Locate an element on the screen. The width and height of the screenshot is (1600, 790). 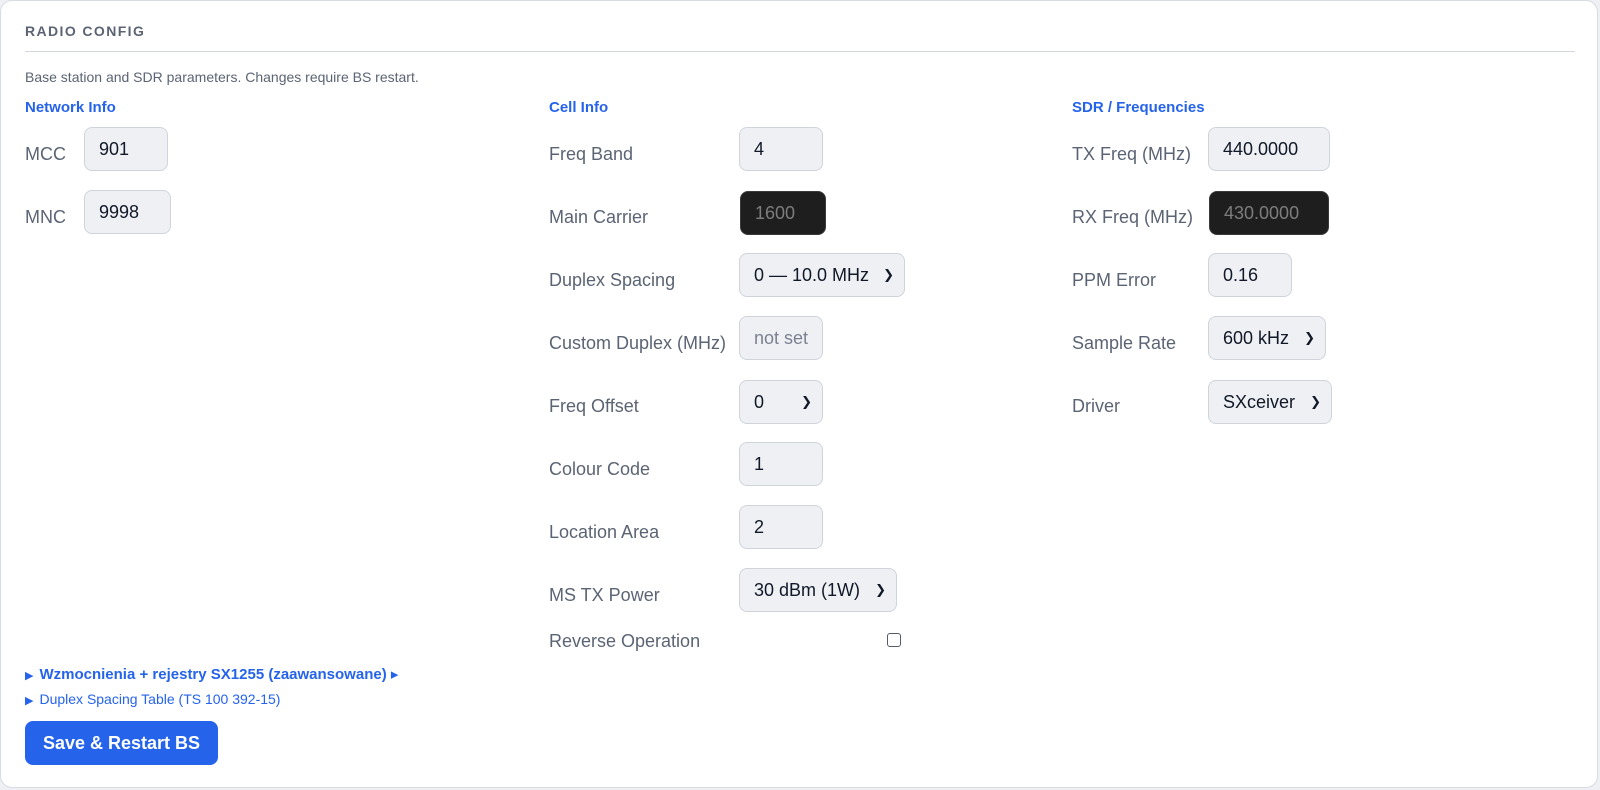
freq-offset-value: 0 is located at coordinates (759, 402).